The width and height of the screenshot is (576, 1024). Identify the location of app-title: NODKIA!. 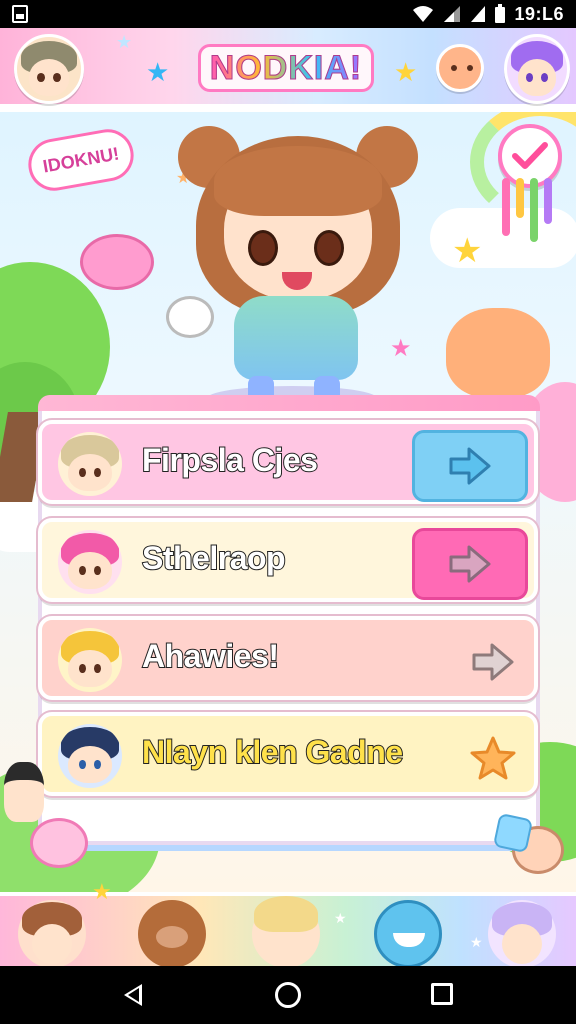
(286, 68).